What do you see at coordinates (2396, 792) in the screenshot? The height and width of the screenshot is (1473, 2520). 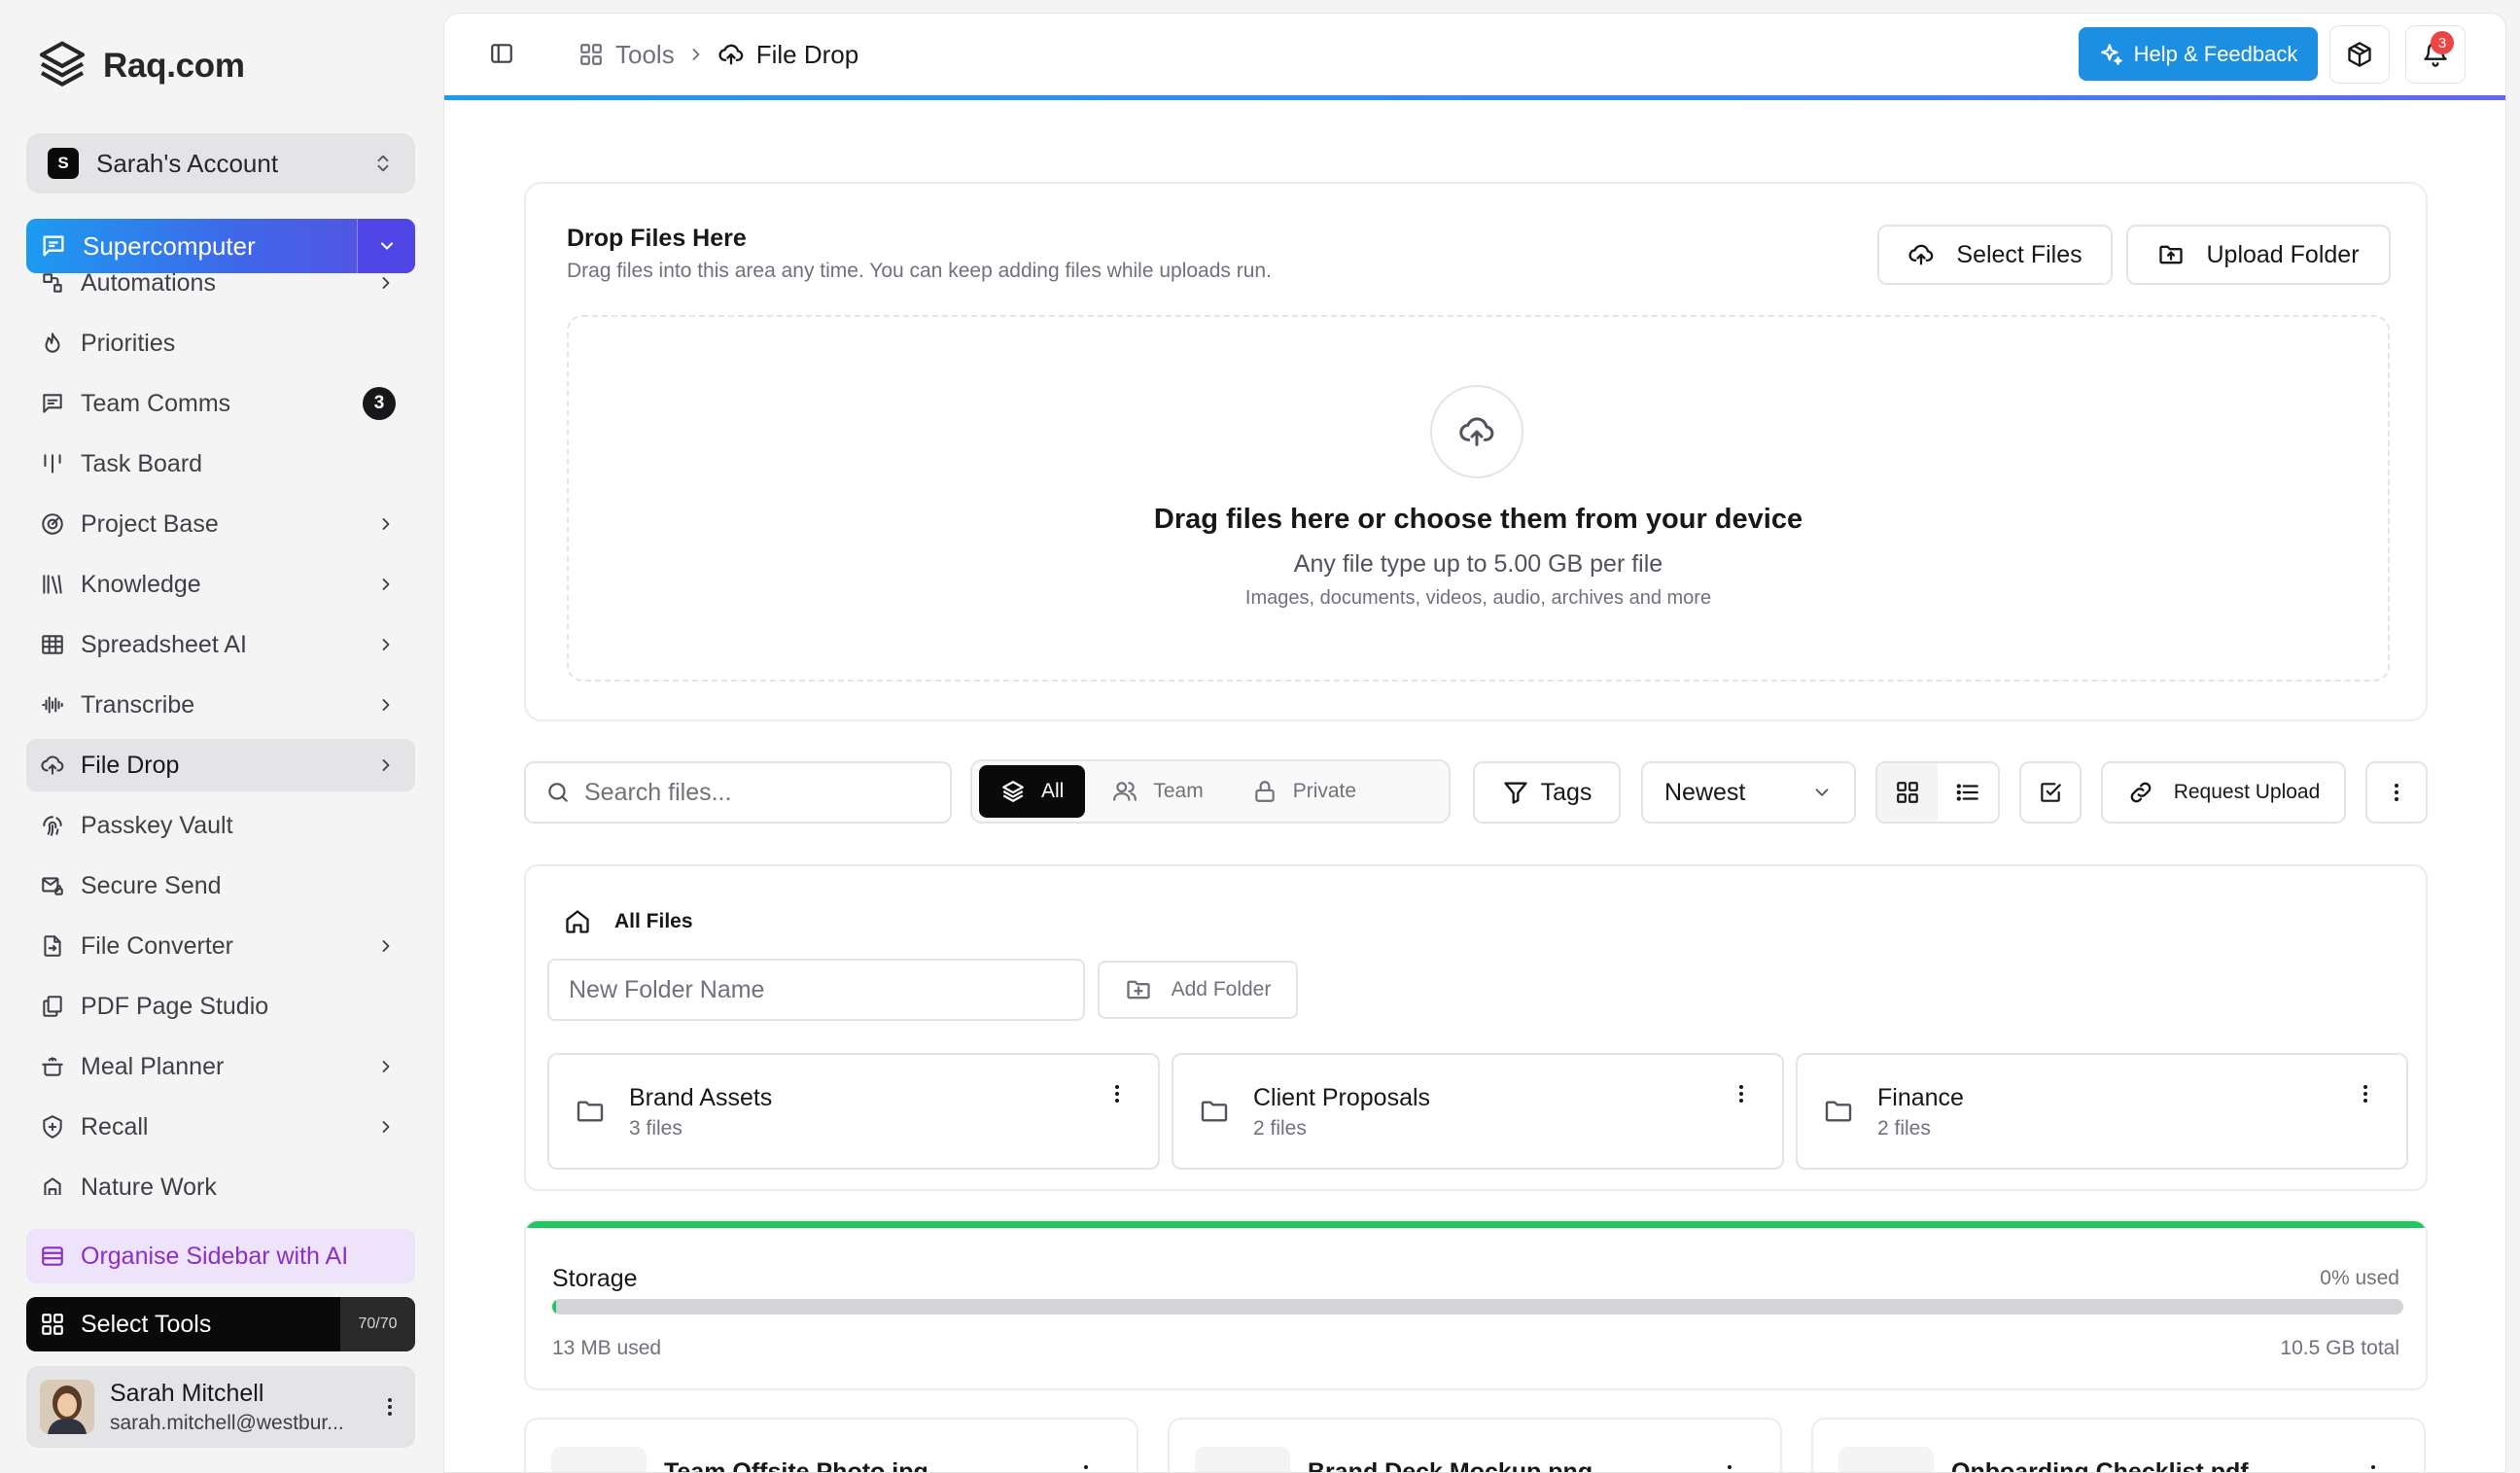 I see `more-options-button` at bounding box center [2396, 792].